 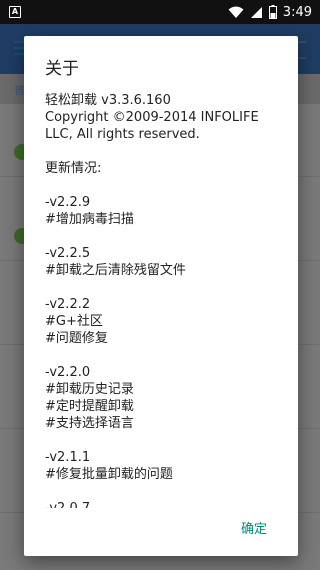 I want to click on dialog-title: 关于, so click(x=62, y=69).